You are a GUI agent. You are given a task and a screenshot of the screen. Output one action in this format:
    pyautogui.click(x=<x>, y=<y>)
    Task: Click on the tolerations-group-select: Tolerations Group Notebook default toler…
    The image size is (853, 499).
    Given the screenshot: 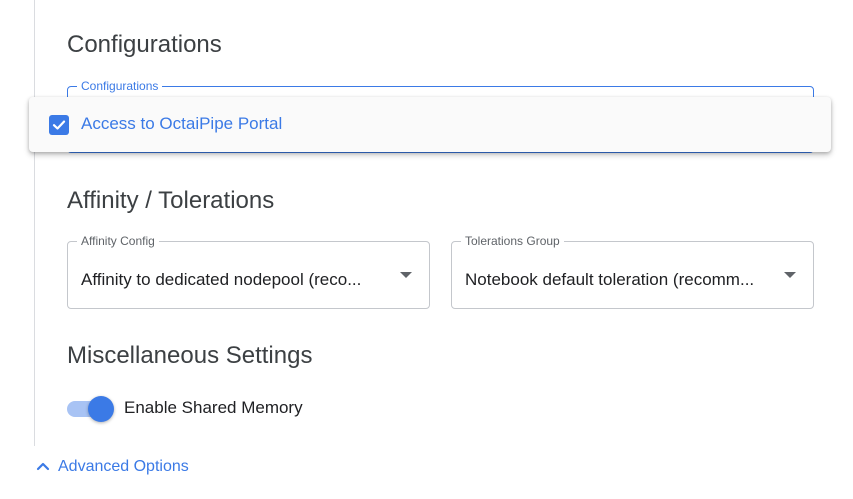 What is the action you would take?
    pyautogui.click(x=632, y=271)
    